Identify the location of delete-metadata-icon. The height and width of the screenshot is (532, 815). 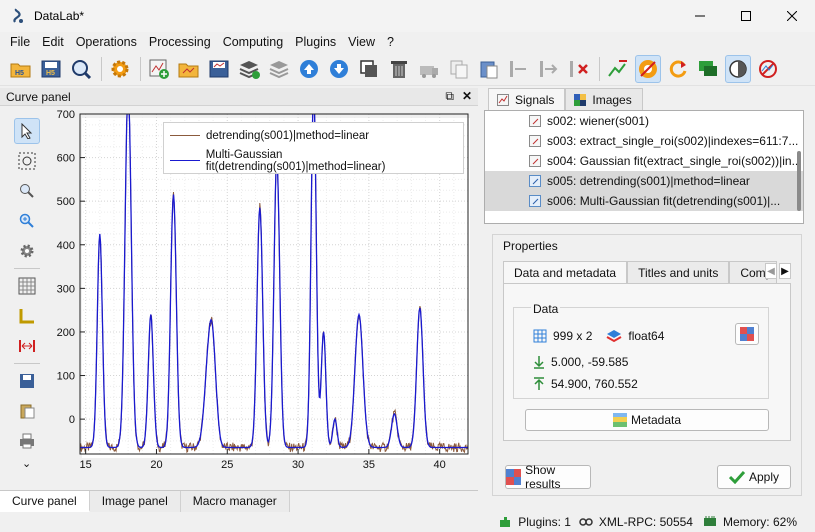
(617, 68).